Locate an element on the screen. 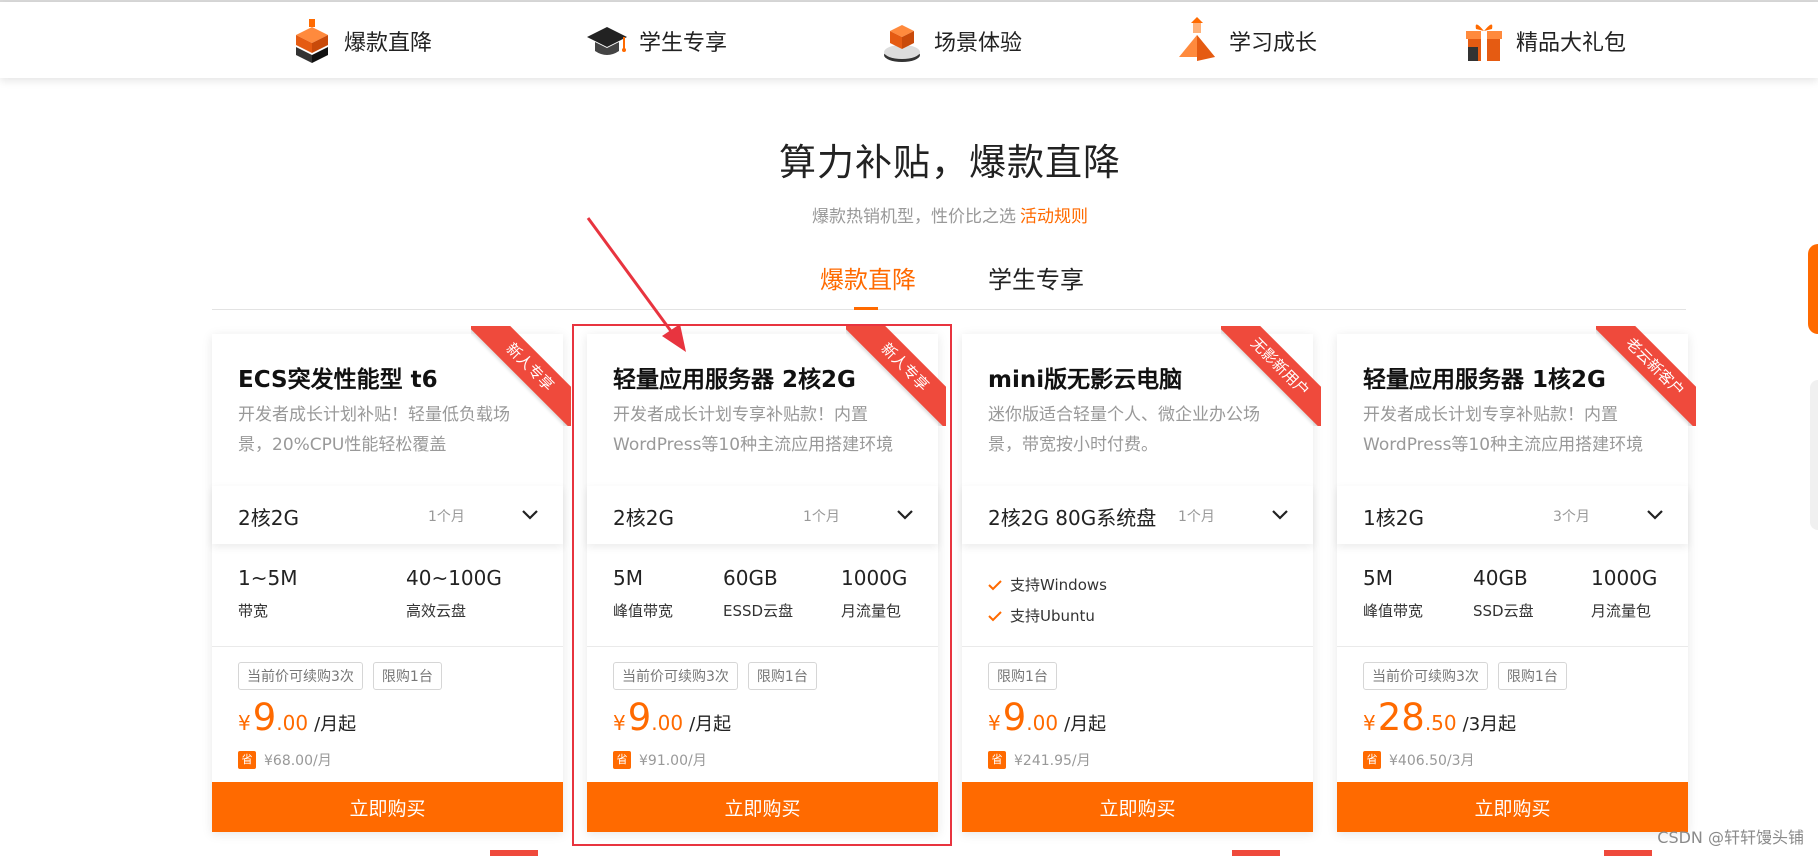 The width and height of the screenshot is (1818, 856). spec-dropdown: 2核2G 80G系统盘 1个月 is located at coordinates (1137, 515).